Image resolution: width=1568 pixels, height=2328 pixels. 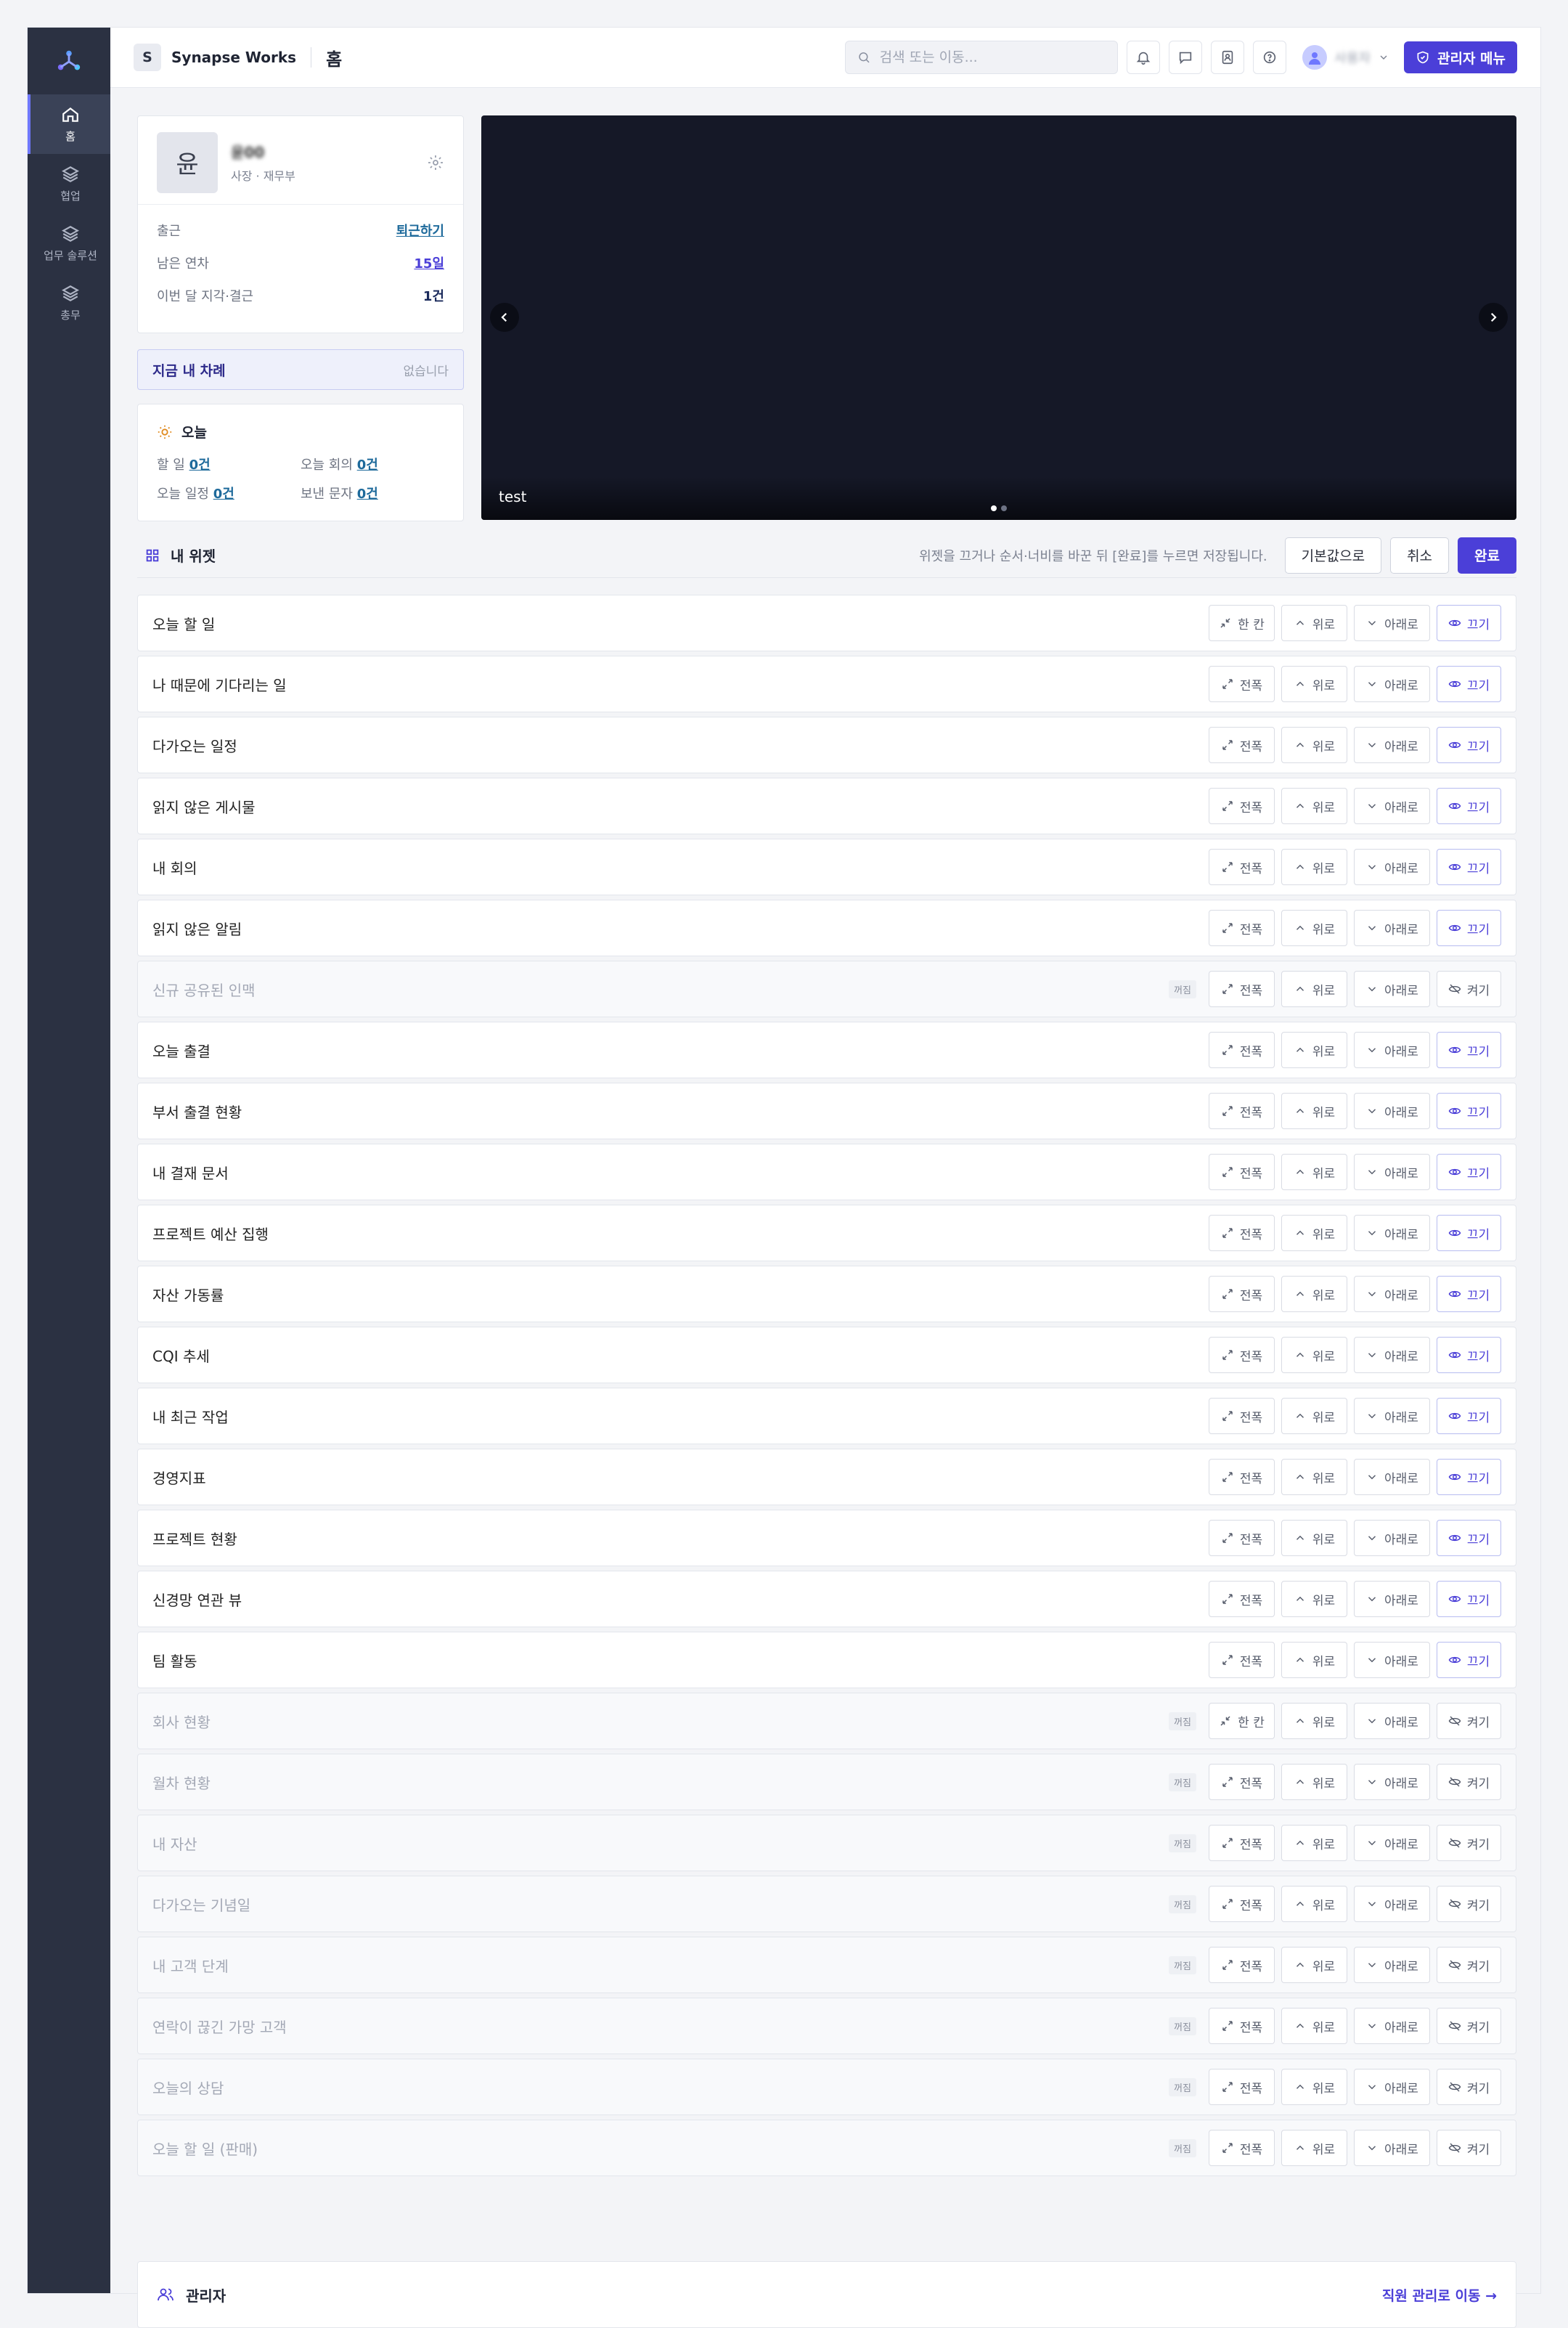 I want to click on widget-row: 연락이 끊긴 가망 고객 꺼짐 전폭 위로 아래로 켜기, so click(x=827, y=2026).